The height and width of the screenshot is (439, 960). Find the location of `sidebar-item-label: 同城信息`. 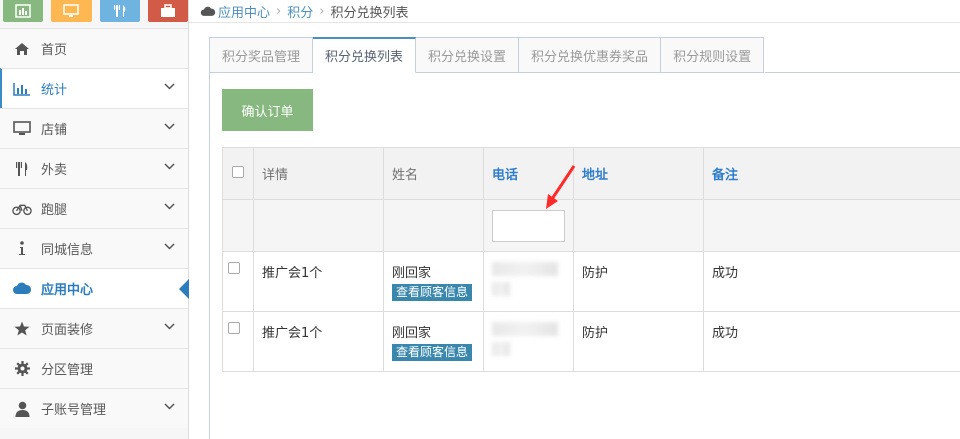

sidebar-item-label: 同城信息 is located at coordinates (67, 250).